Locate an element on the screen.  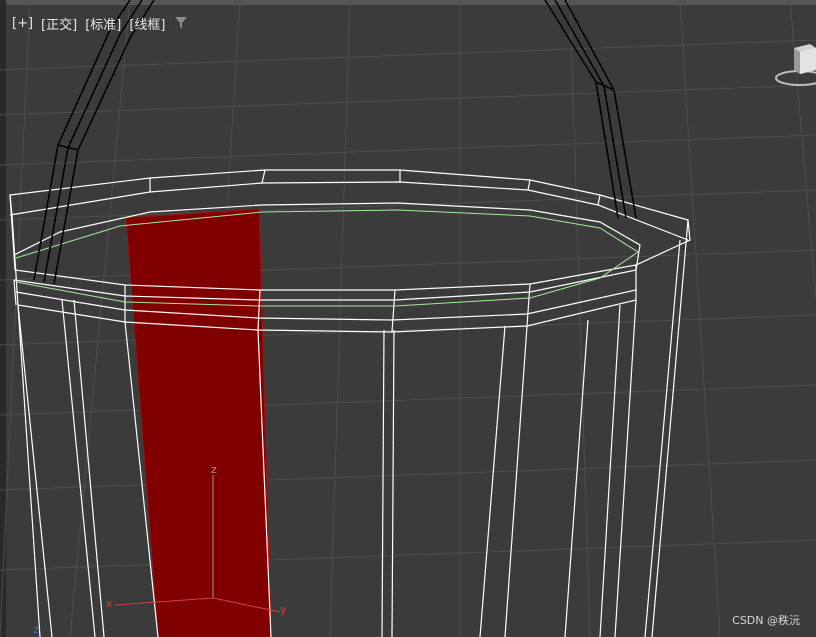
viewcube-icon is located at coordinates (795, 65).